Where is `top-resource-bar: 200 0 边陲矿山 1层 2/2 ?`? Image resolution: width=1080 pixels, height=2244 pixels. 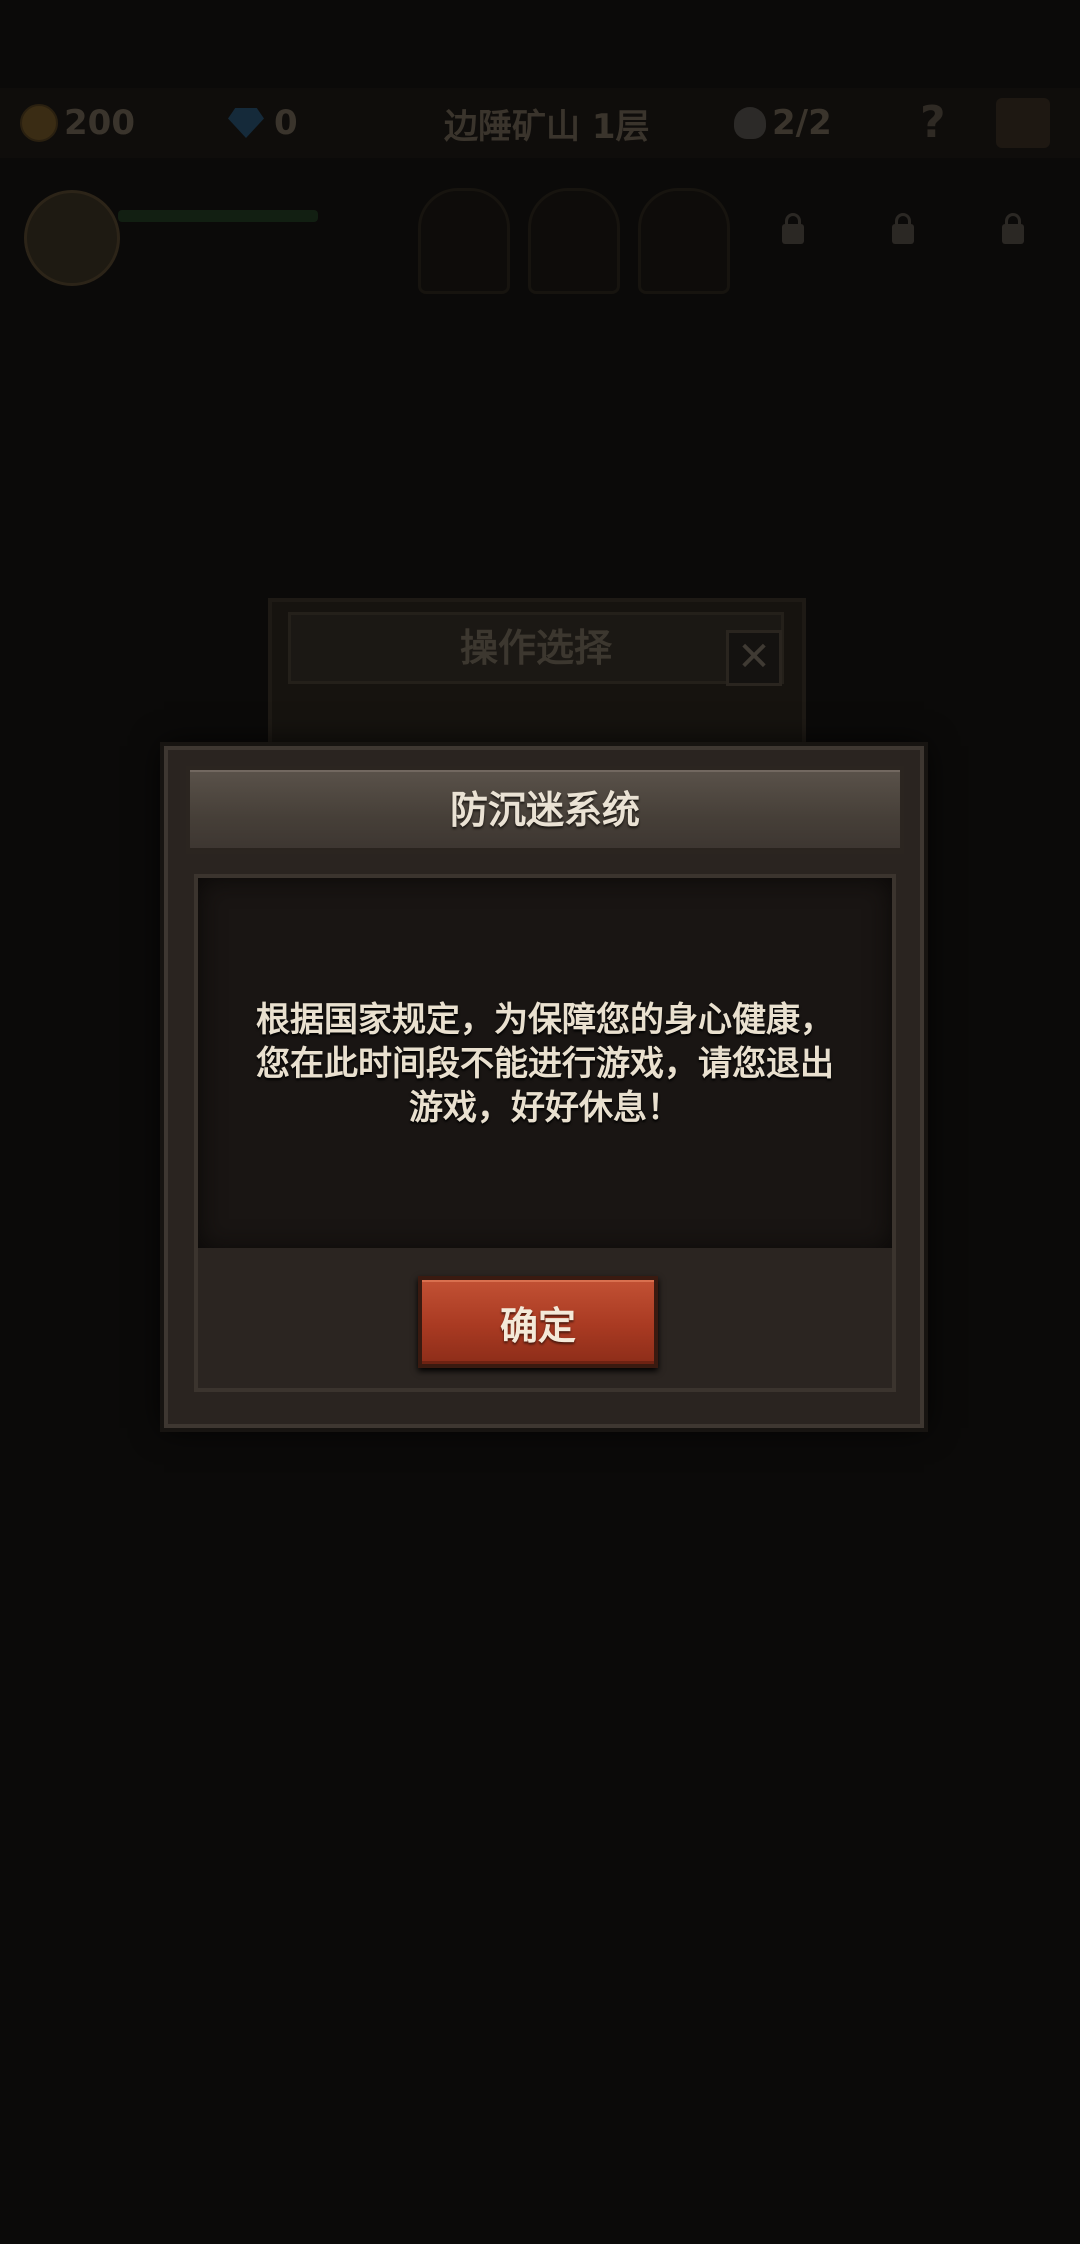 top-resource-bar: 200 0 边陲矿山 1层 2/2 ? is located at coordinates (540, 123).